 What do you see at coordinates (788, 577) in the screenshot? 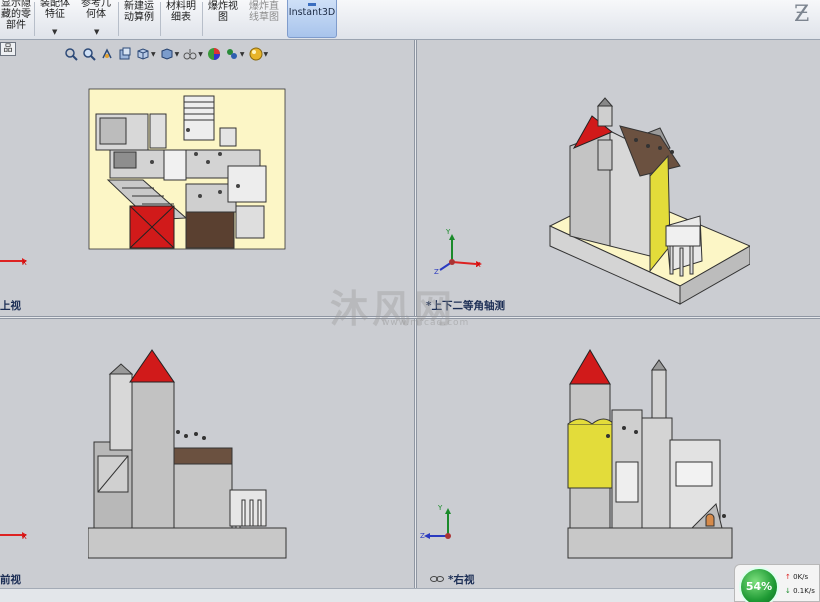
I see `upload-arrow-icon: ↑` at bounding box center [788, 577].